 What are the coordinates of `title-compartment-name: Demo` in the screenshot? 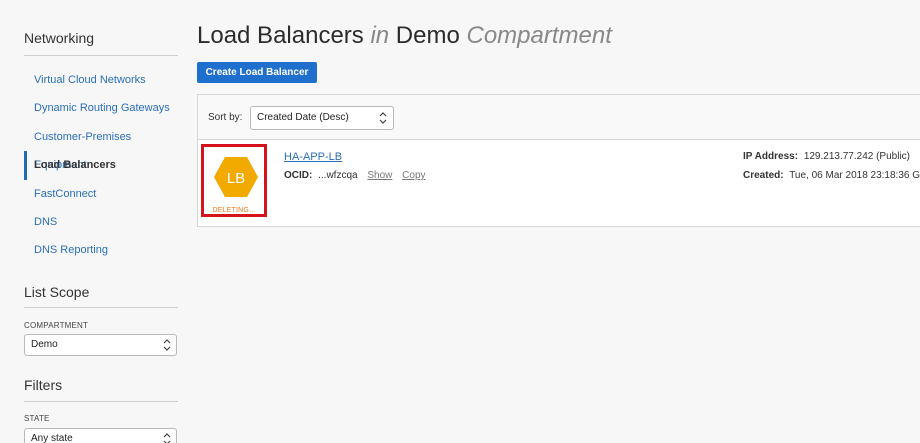 It's located at (428, 35).